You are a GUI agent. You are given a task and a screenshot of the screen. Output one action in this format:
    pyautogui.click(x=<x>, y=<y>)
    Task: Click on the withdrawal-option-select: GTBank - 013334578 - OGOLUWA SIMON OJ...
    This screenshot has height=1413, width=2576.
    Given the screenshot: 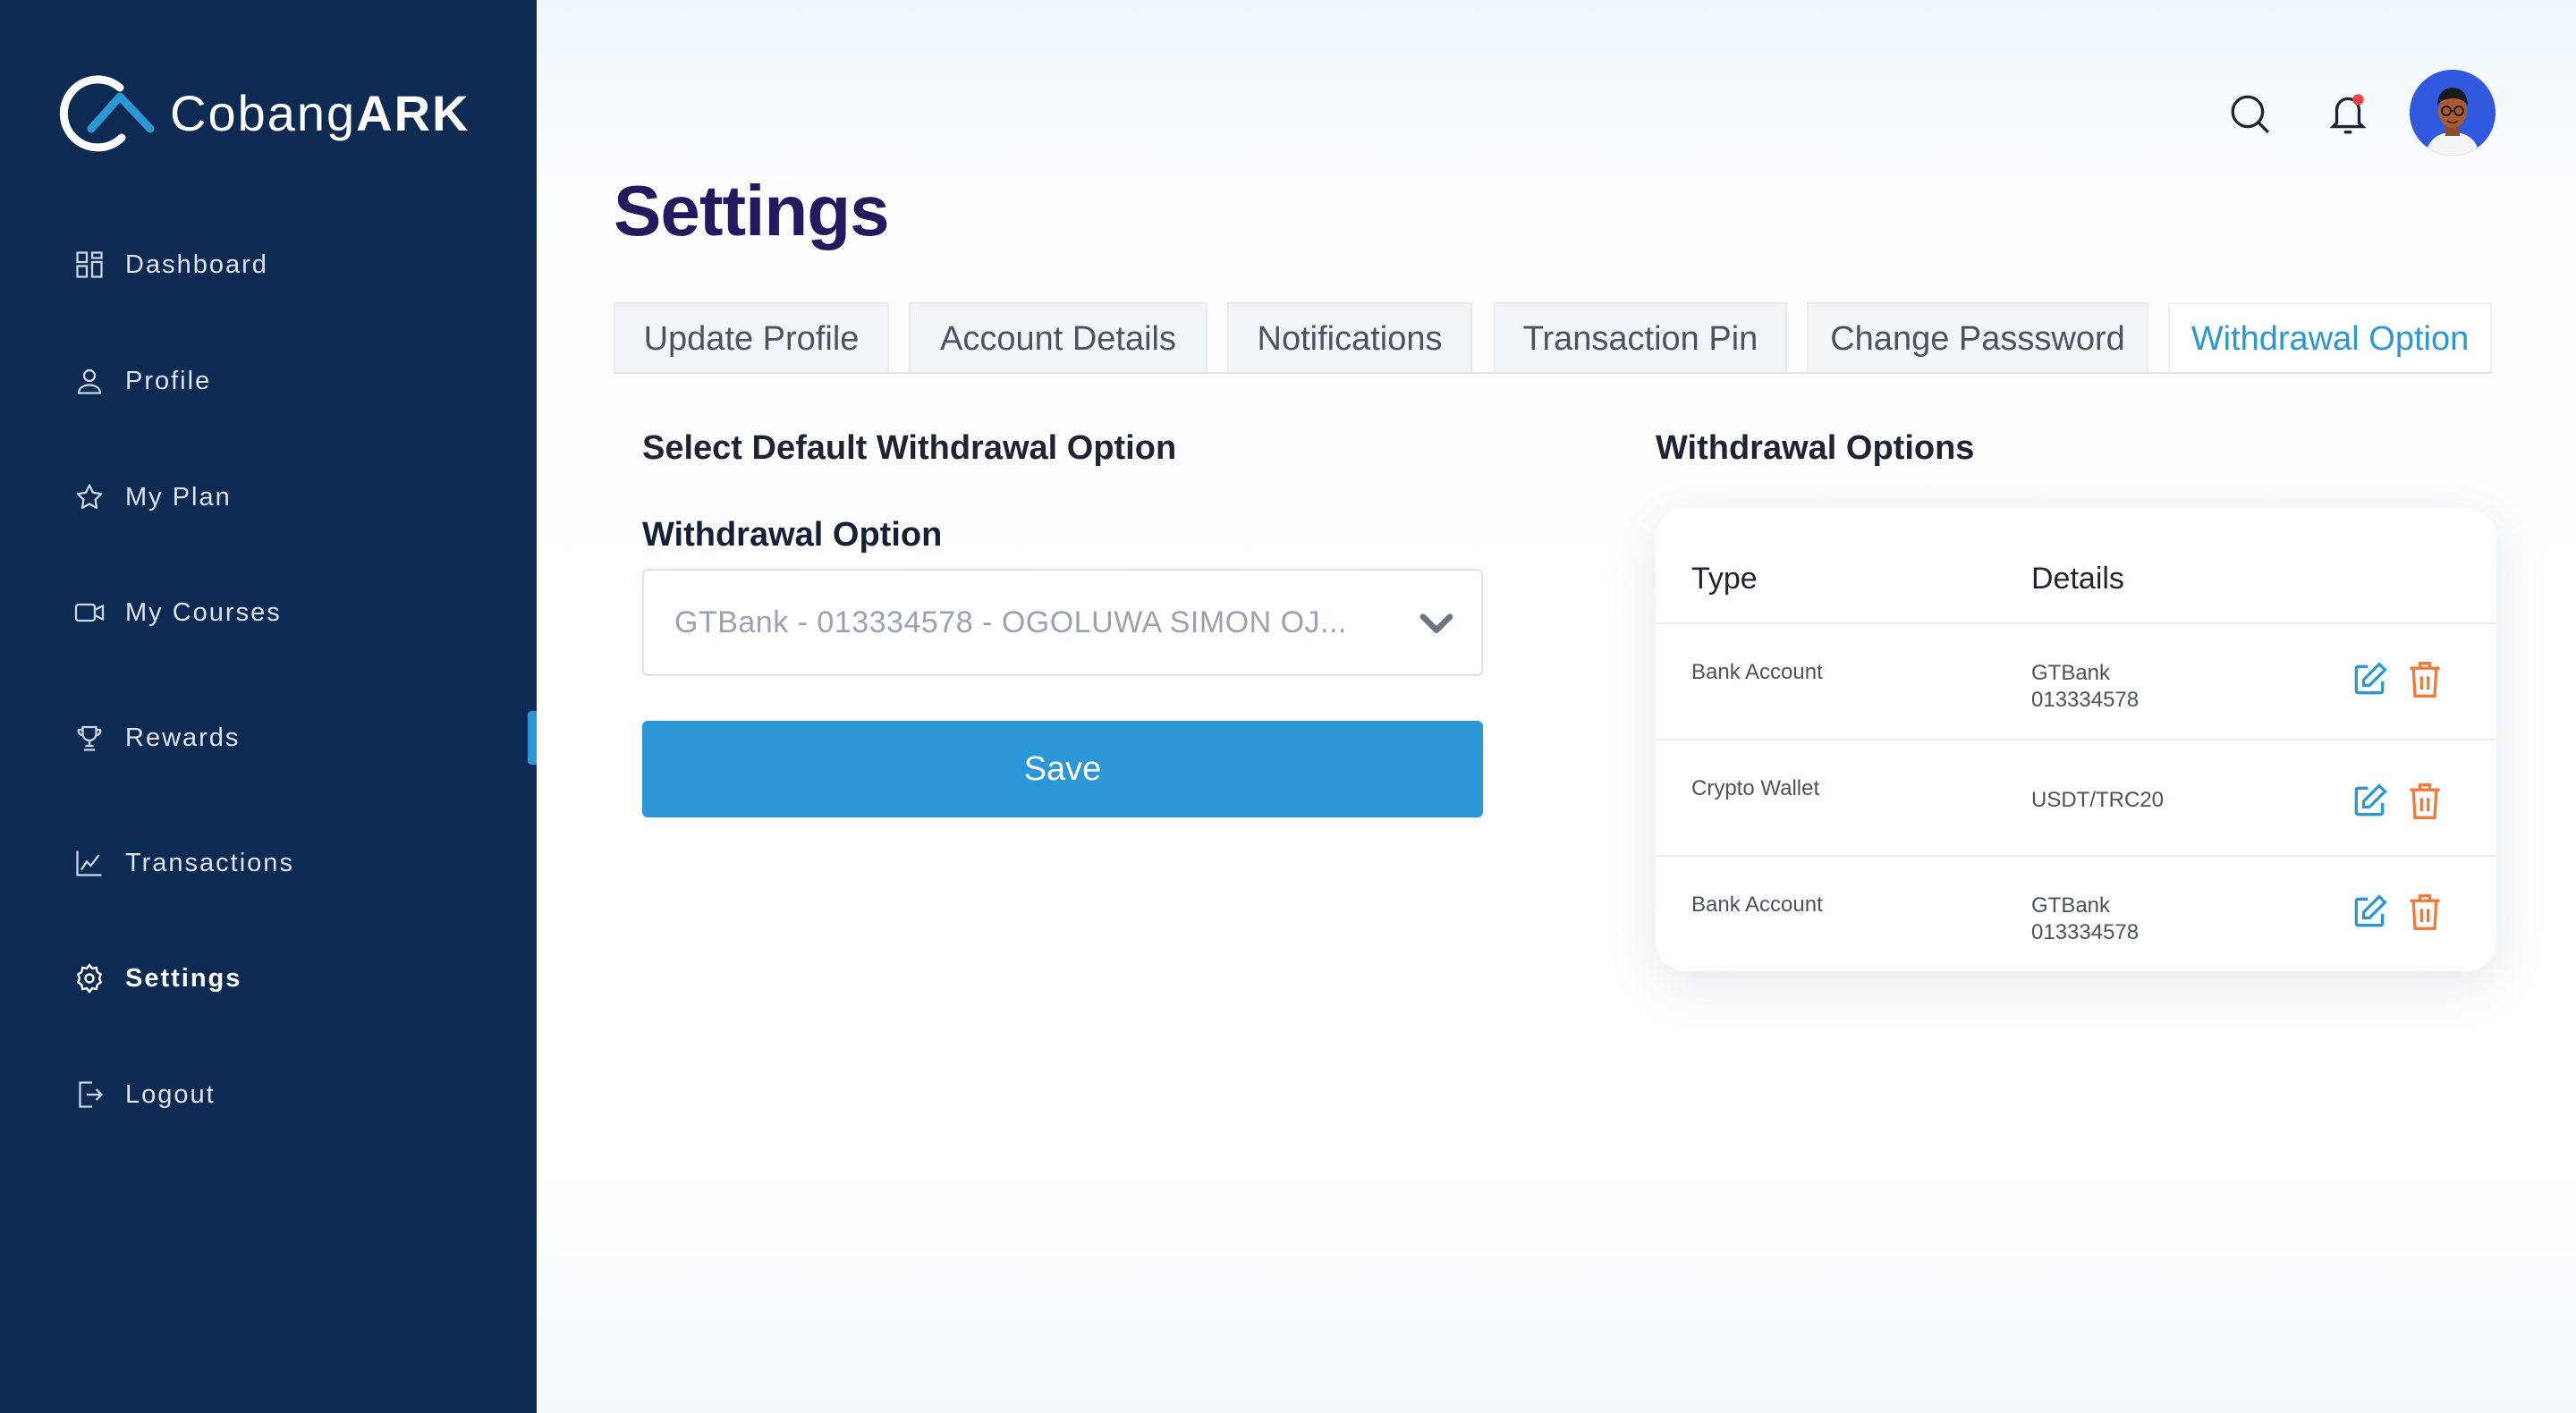 What is the action you would take?
    pyautogui.click(x=1062, y=622)
    